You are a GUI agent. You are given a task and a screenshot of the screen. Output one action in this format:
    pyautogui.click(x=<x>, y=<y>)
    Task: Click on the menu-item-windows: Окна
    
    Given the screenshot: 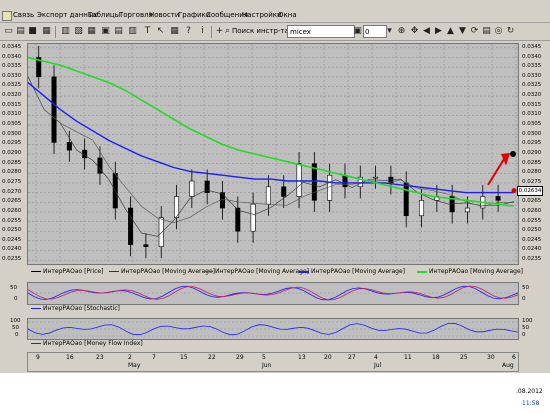 What is the action you would take?
    pyautogui.click(x=287, y=15)
    